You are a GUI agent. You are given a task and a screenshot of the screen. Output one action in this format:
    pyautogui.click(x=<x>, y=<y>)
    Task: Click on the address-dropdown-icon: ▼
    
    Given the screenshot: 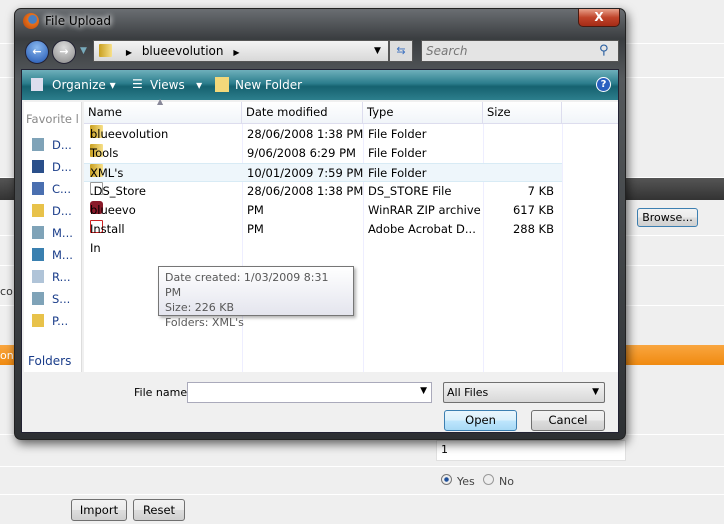 What is the action you would take?
    pyautogui.click(x=377, y=51)
    